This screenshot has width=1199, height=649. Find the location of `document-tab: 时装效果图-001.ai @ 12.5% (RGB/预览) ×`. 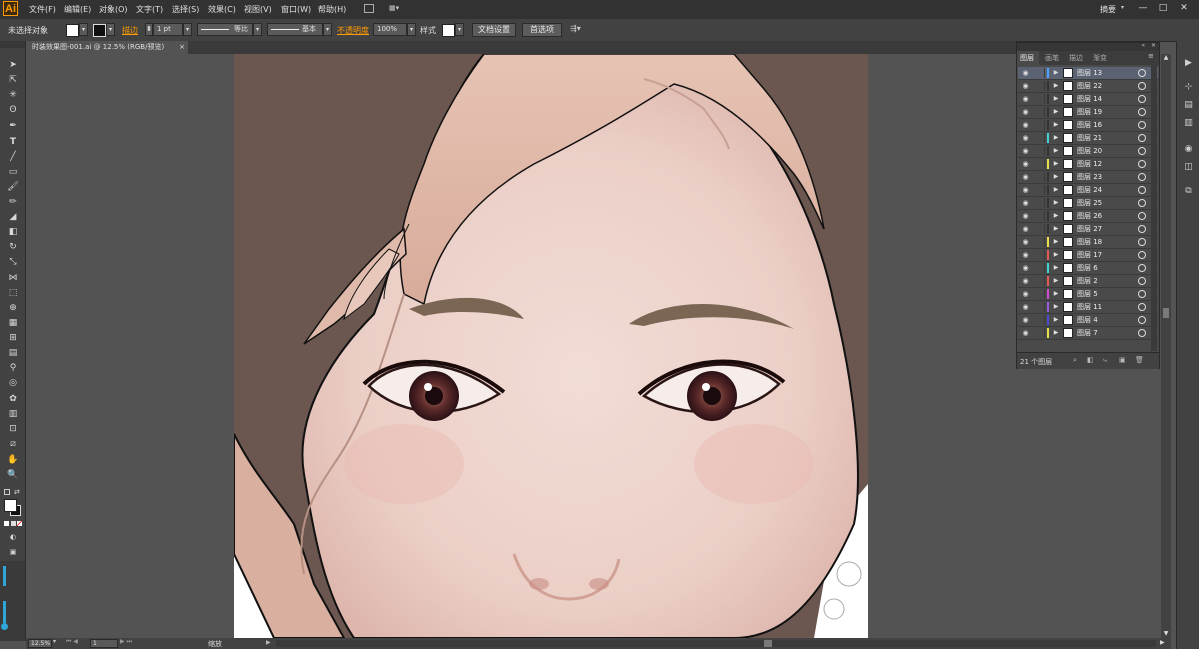

document-tab: 时装效果图-001.ai @ 12.5% (RGB/预览) × is located at coordinates (107, 47).